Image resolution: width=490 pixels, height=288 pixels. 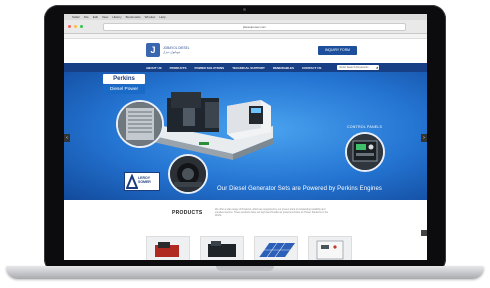 What do you see at coordinates (377, 67) in the screenshot?
I see `search-icon: ⌕` at bounding box center [377, 67].